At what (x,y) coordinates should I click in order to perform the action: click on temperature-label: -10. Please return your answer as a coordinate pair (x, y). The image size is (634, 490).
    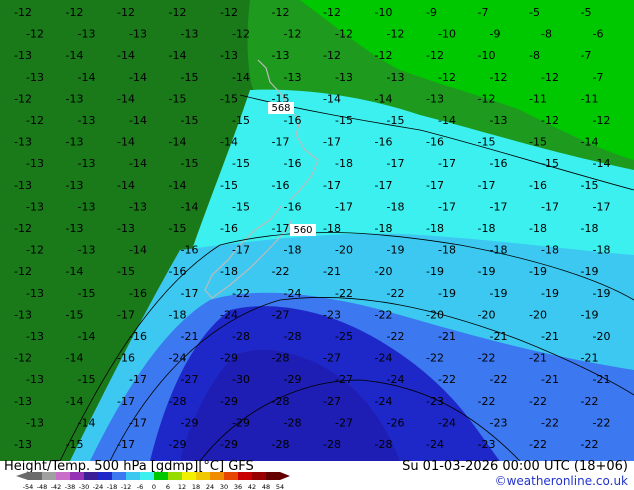
    Looking at the image, I should click on (384, 12).